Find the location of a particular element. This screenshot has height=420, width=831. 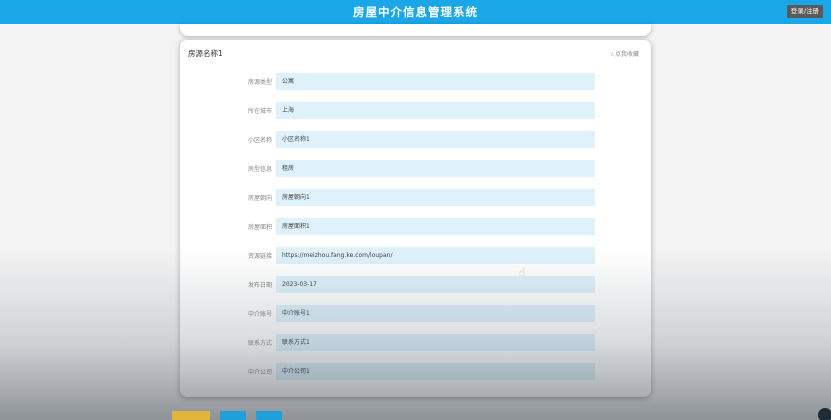

field-row-agent-account: 中介账号 中介账号1 is located at coordinates (415, 313).